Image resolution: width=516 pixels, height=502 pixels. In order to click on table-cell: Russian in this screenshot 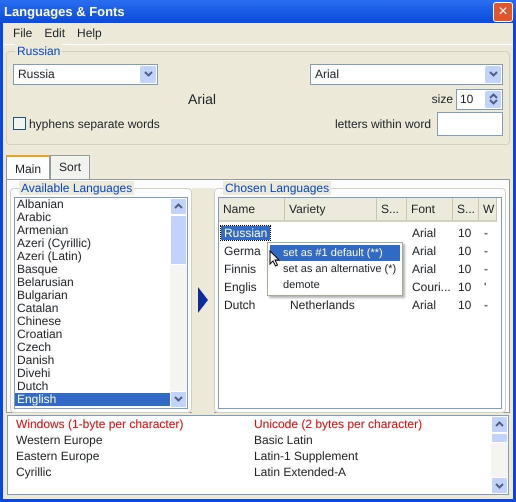, I will do `click(245, 233)`.